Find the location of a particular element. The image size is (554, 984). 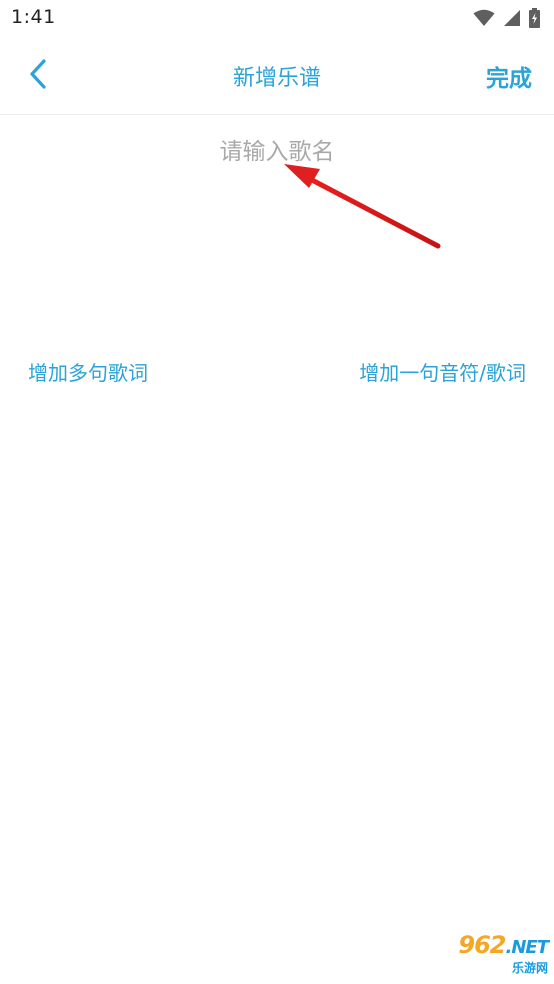

status-icons is located at coordinates (506, 18).